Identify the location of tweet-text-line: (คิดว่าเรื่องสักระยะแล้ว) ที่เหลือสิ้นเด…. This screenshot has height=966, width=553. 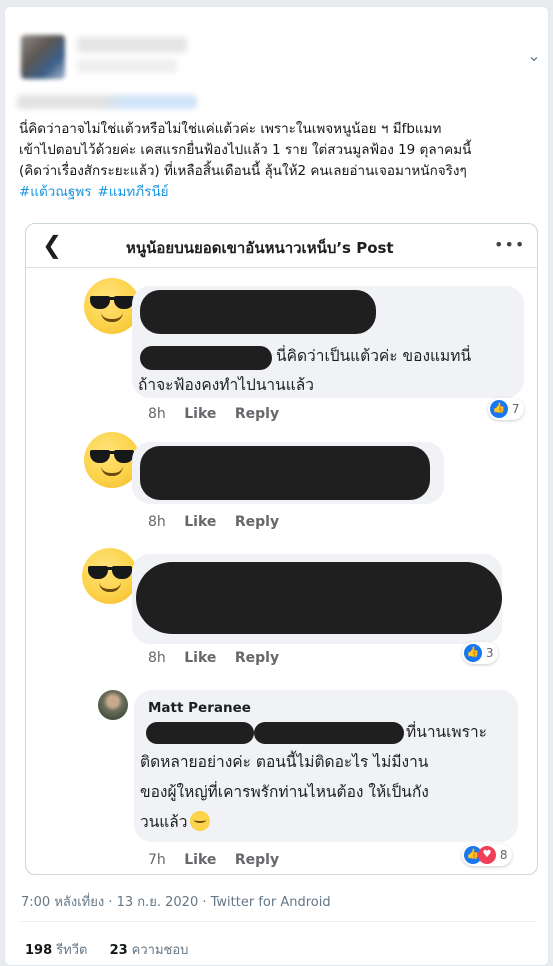
(243, 171).